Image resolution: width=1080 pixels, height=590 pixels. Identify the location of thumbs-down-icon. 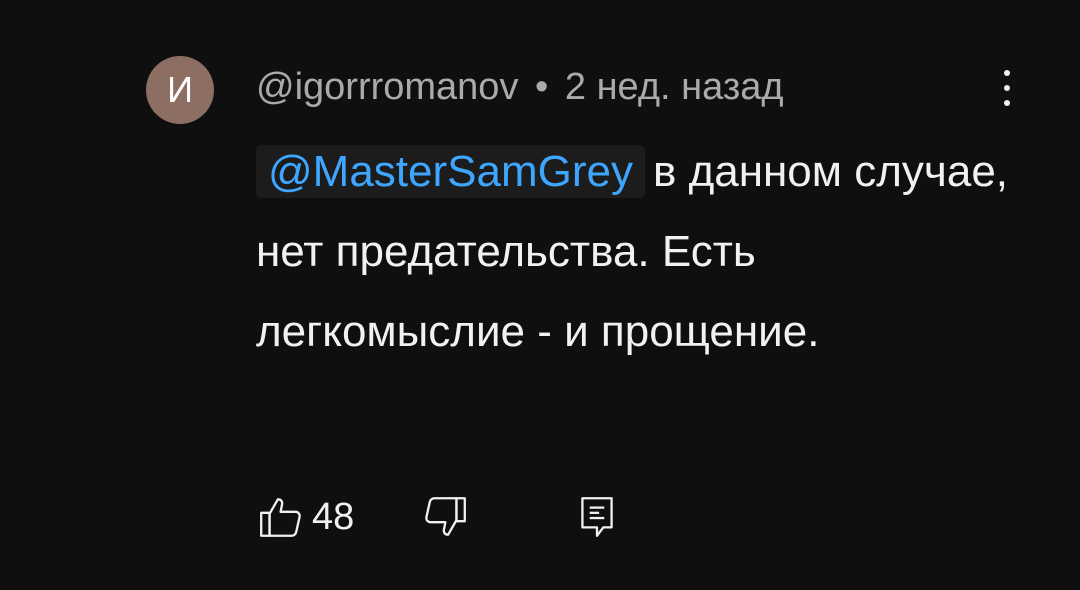
(445, 516).